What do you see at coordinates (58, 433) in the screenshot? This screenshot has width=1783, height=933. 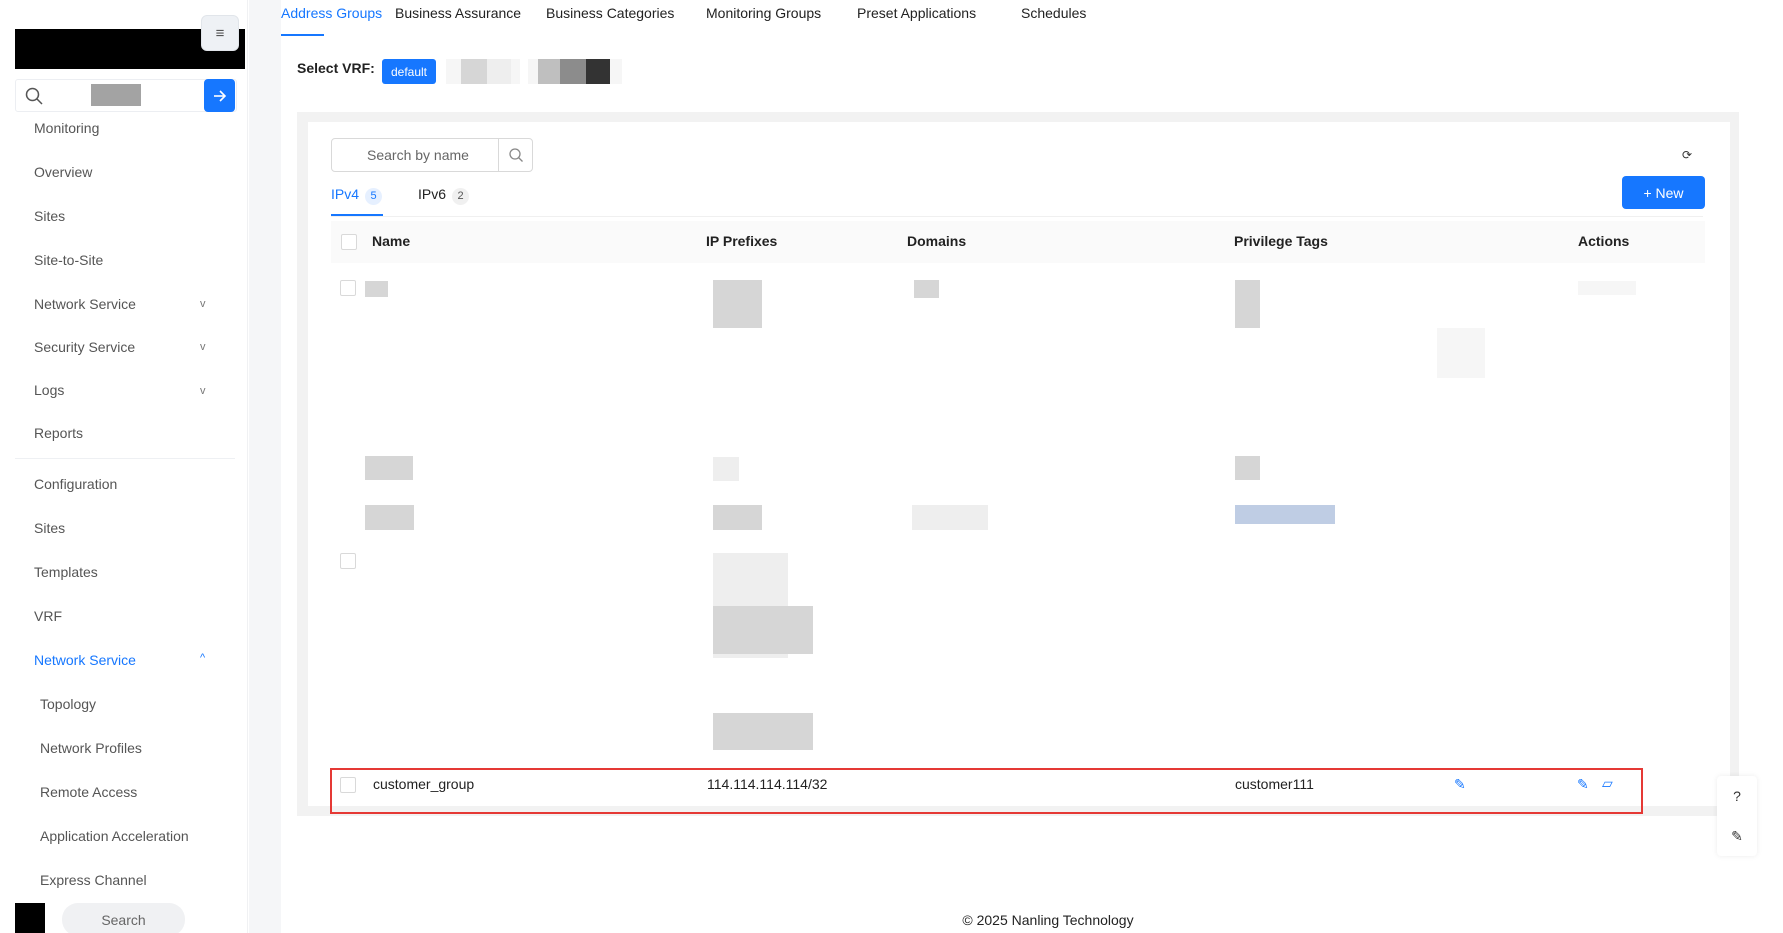 I see `sidebar-item-reports: Reports` at bounding box center [58, 433].